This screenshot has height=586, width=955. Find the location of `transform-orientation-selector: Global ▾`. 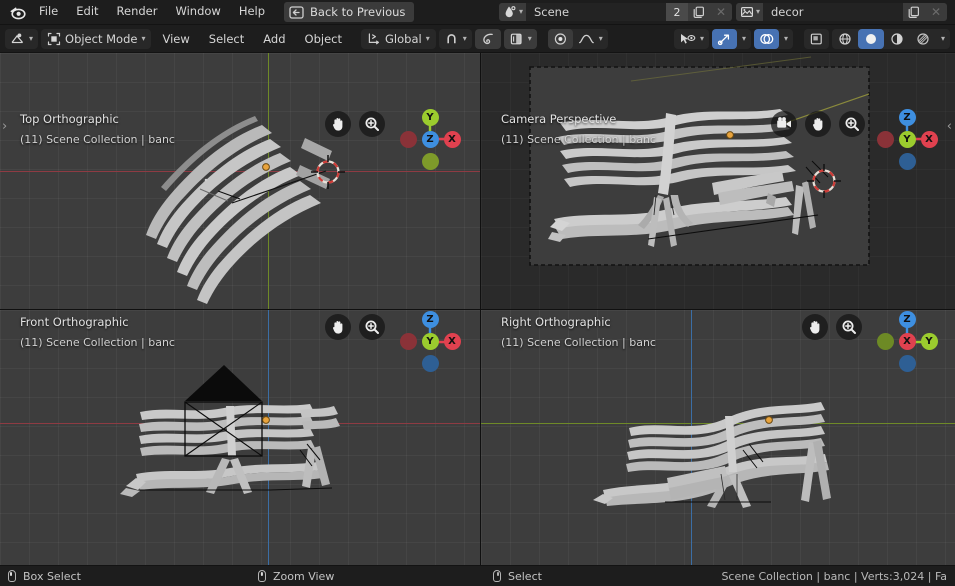

transform-orientation-selector: Global ▾ is located at coordinates (398, 38).